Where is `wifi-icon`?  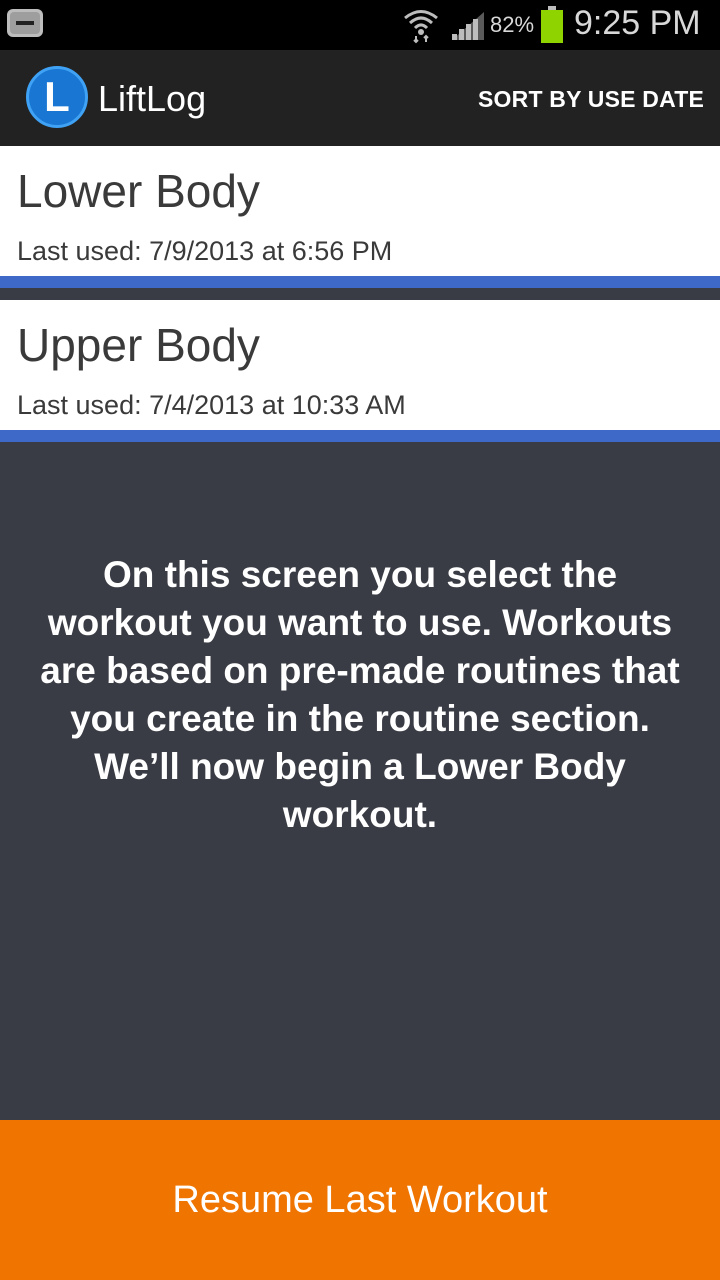 wifi-icon is located at coordinates (421, 27).